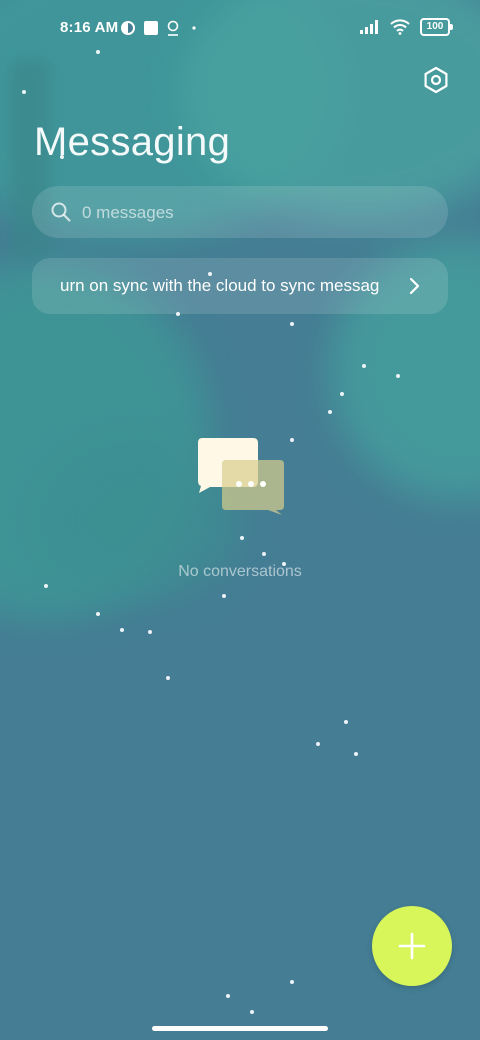  I want to click on search-input: 0 messages, so click(240, 212).